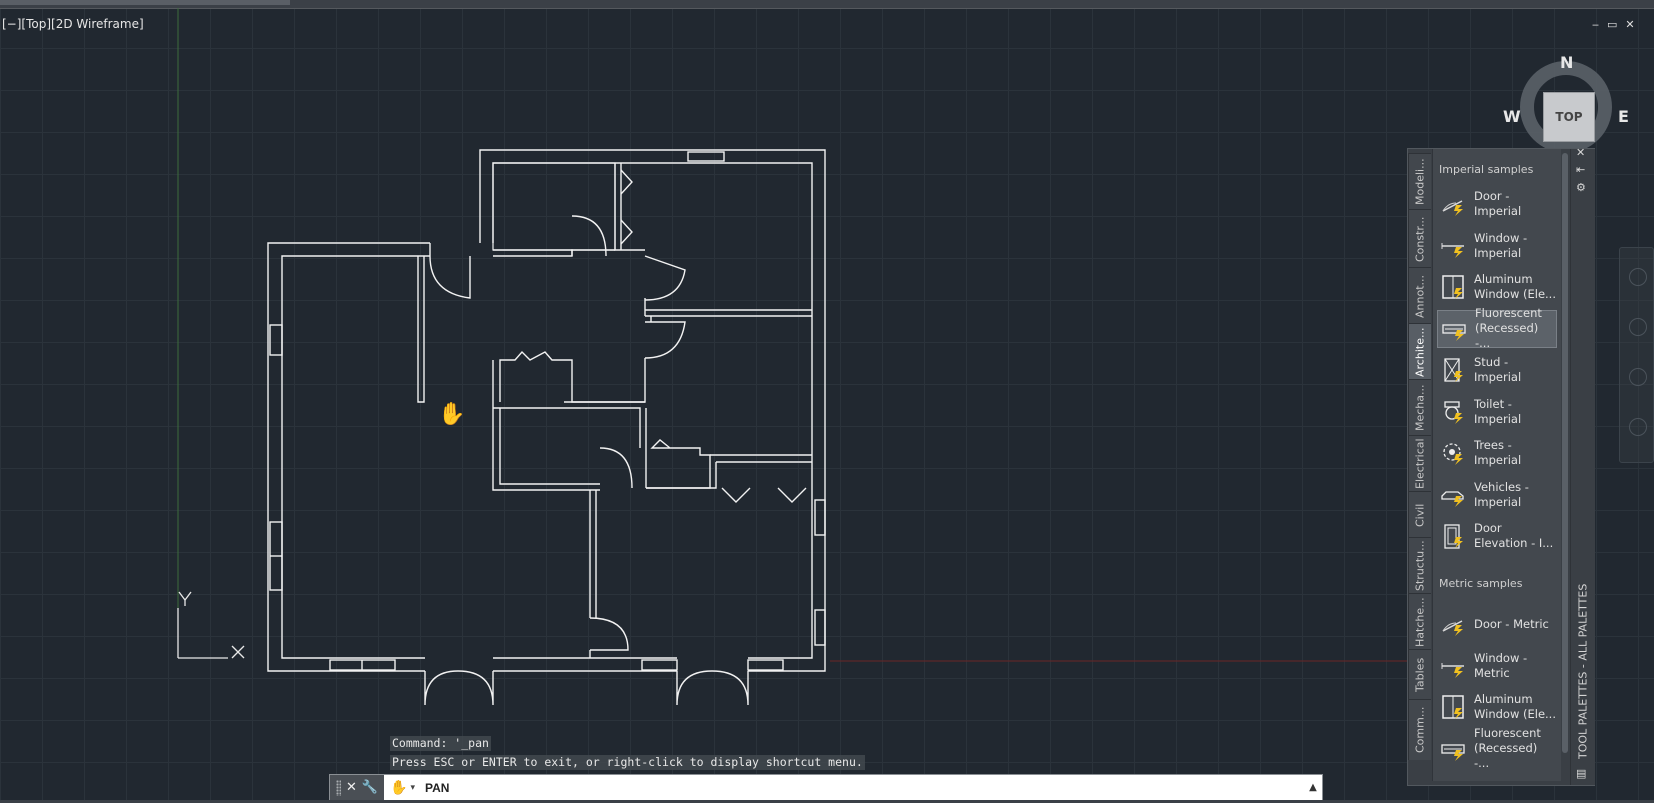  What do you see at coordinates (370, 787) in the screenshot?
I see `customize-icon: 🔧` at bounding box center [370, 787].